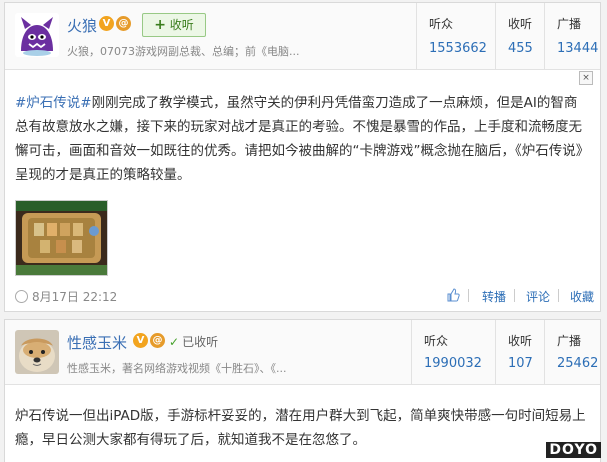 Image resolution: width=607 pixels, height=462 pixels. What do you see at coordinates (53, 103) in the screenshot?
I see `hashtag-link: #炉石传说#` at bounding box center [53, 103].